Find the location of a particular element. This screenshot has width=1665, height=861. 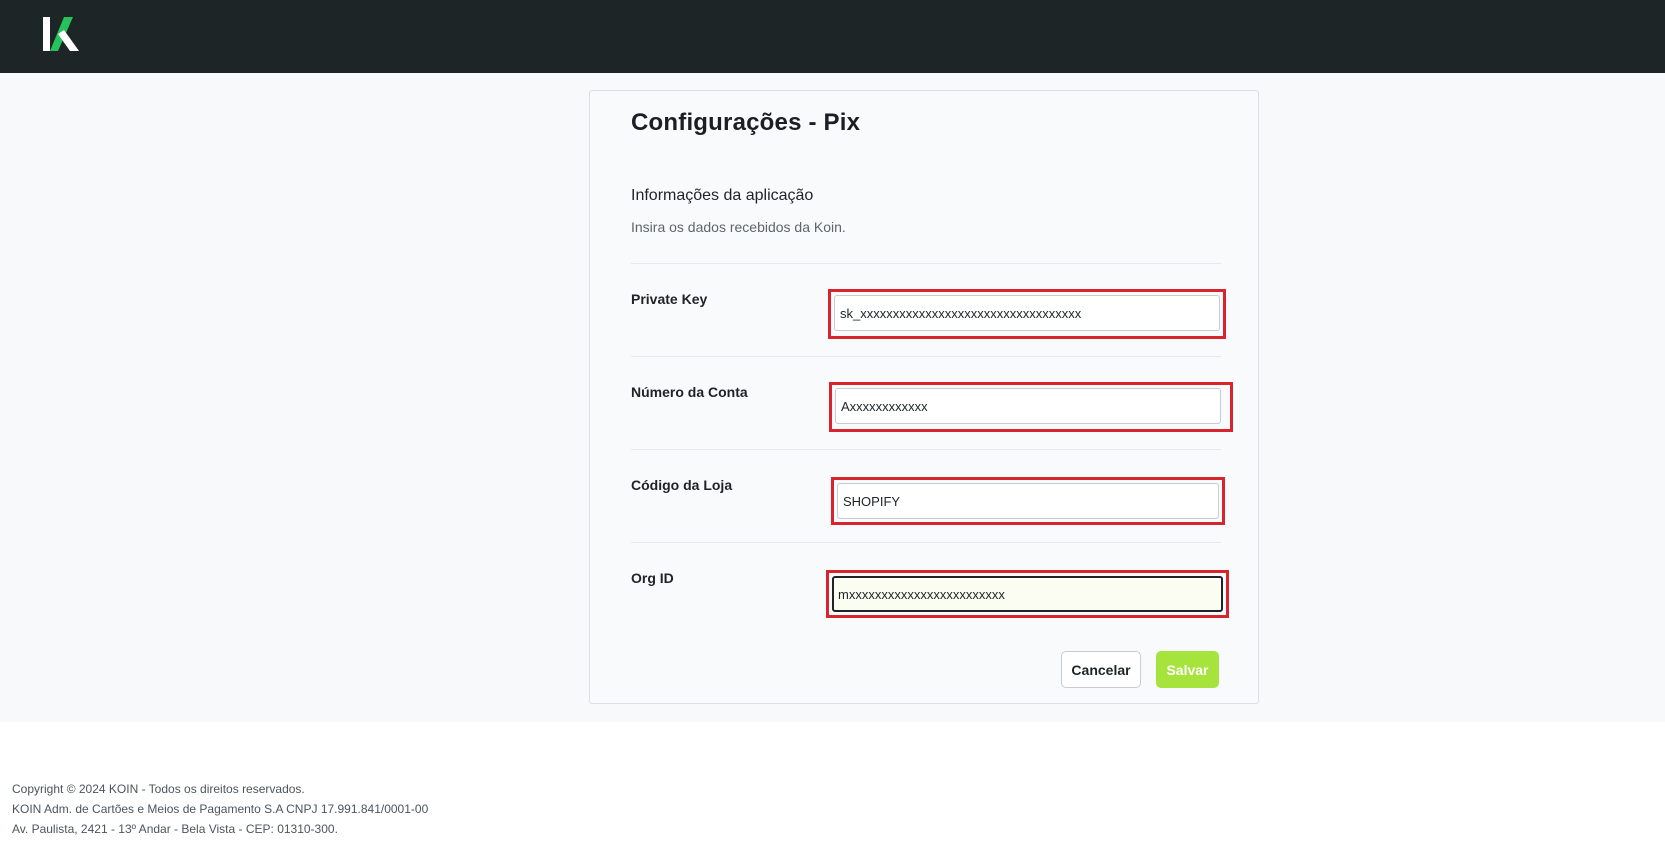

cancel-button: Cancelar is located at coordinates (1101, 669).